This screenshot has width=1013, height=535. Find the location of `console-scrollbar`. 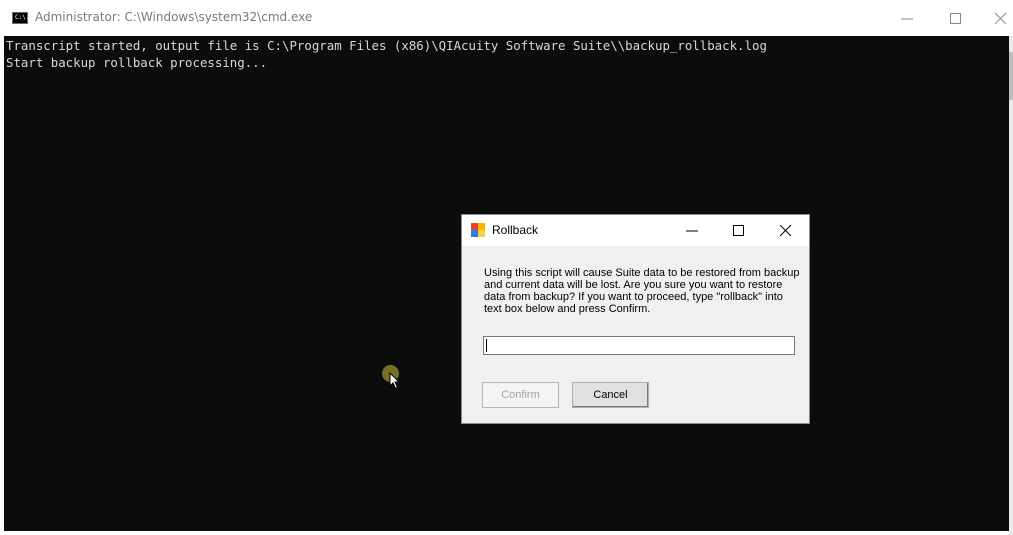

console-scrollbar is located at coordinates (1011, 285).